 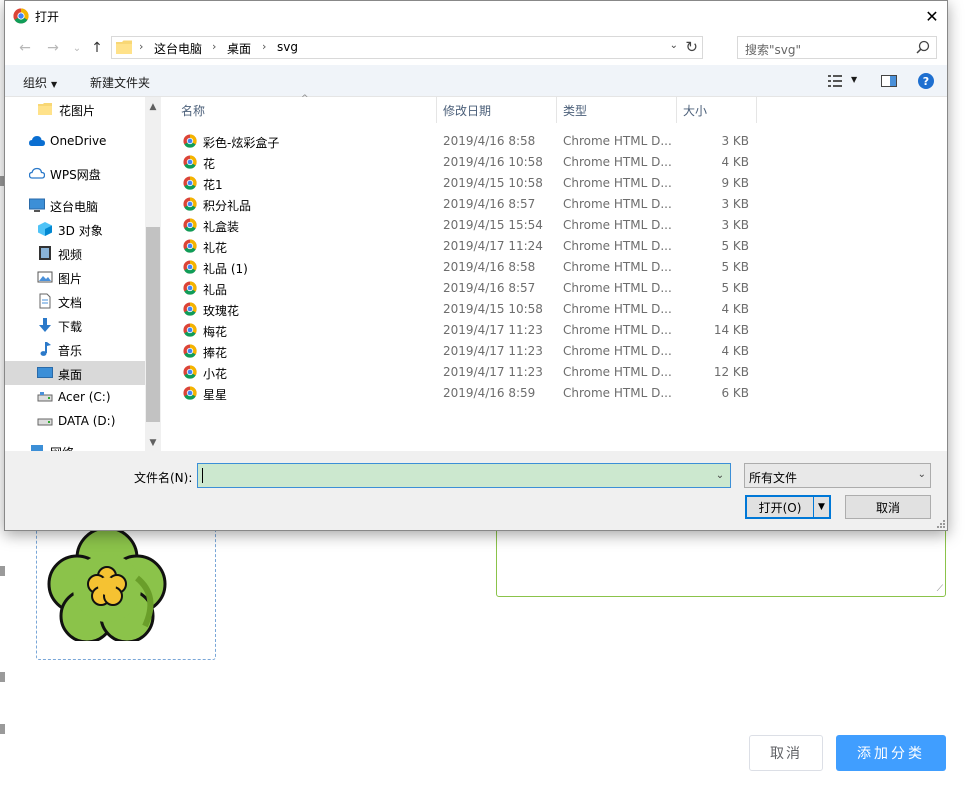 I want to click on file-name: 礼品 (1), so click(x=225, y=269).